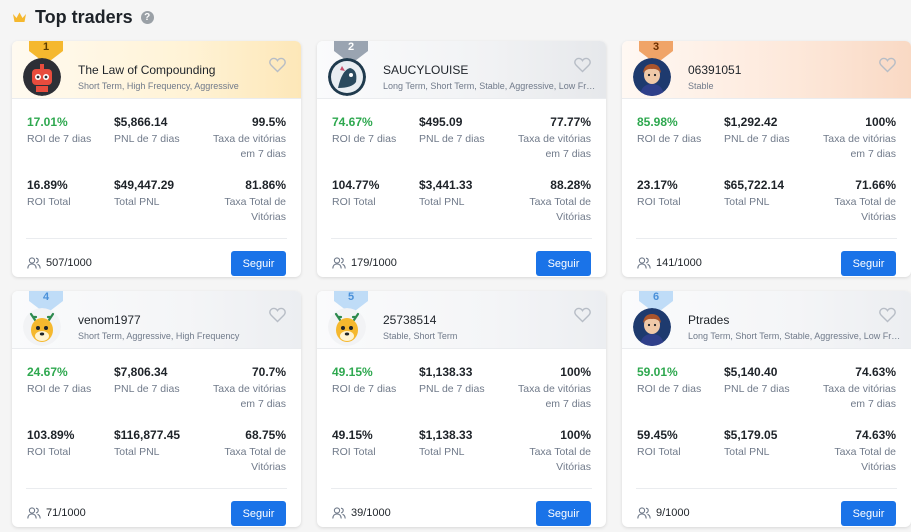 The image size is (911, 532). What do you see at coordinates (144, 194) in the screenshot?
I see `pnl-total: $49,447.29 Total PNL` at bounding box center [144, 194].